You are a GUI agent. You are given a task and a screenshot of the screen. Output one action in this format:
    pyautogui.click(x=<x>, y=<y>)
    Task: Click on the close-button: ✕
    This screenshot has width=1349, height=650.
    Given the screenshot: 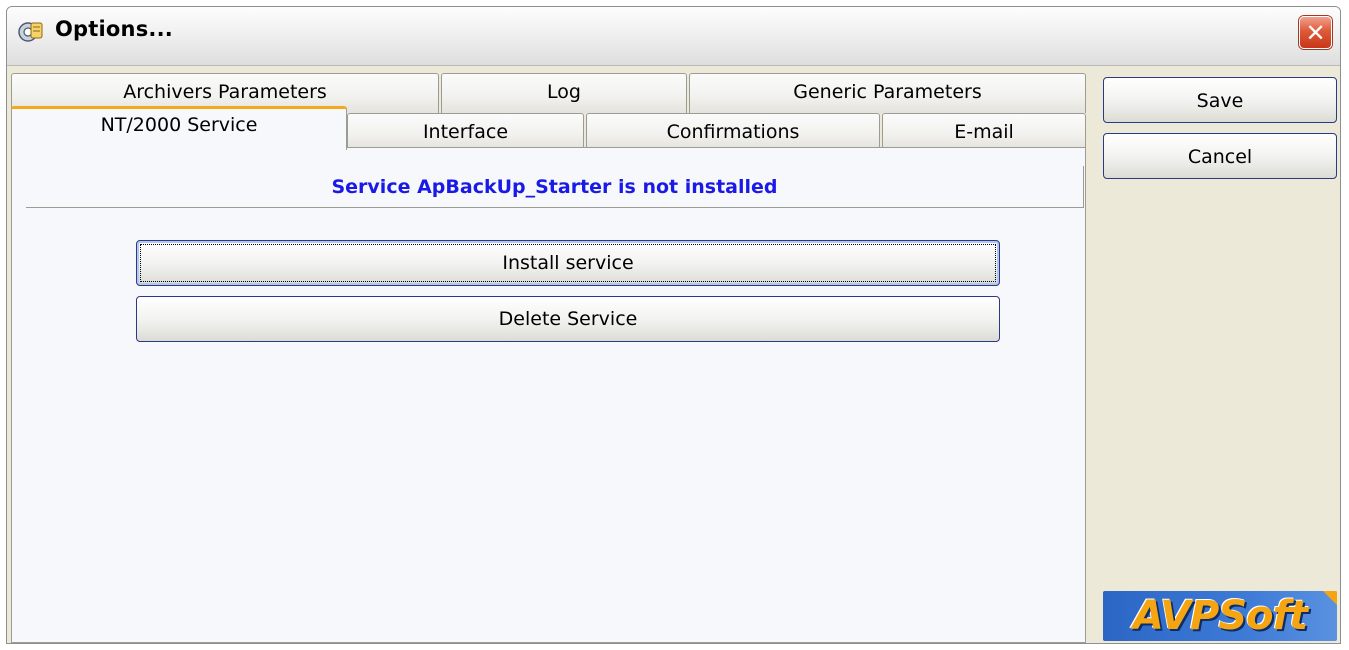 What is the action you would take?
    pyautogui.click(x=1315, y=32)
    